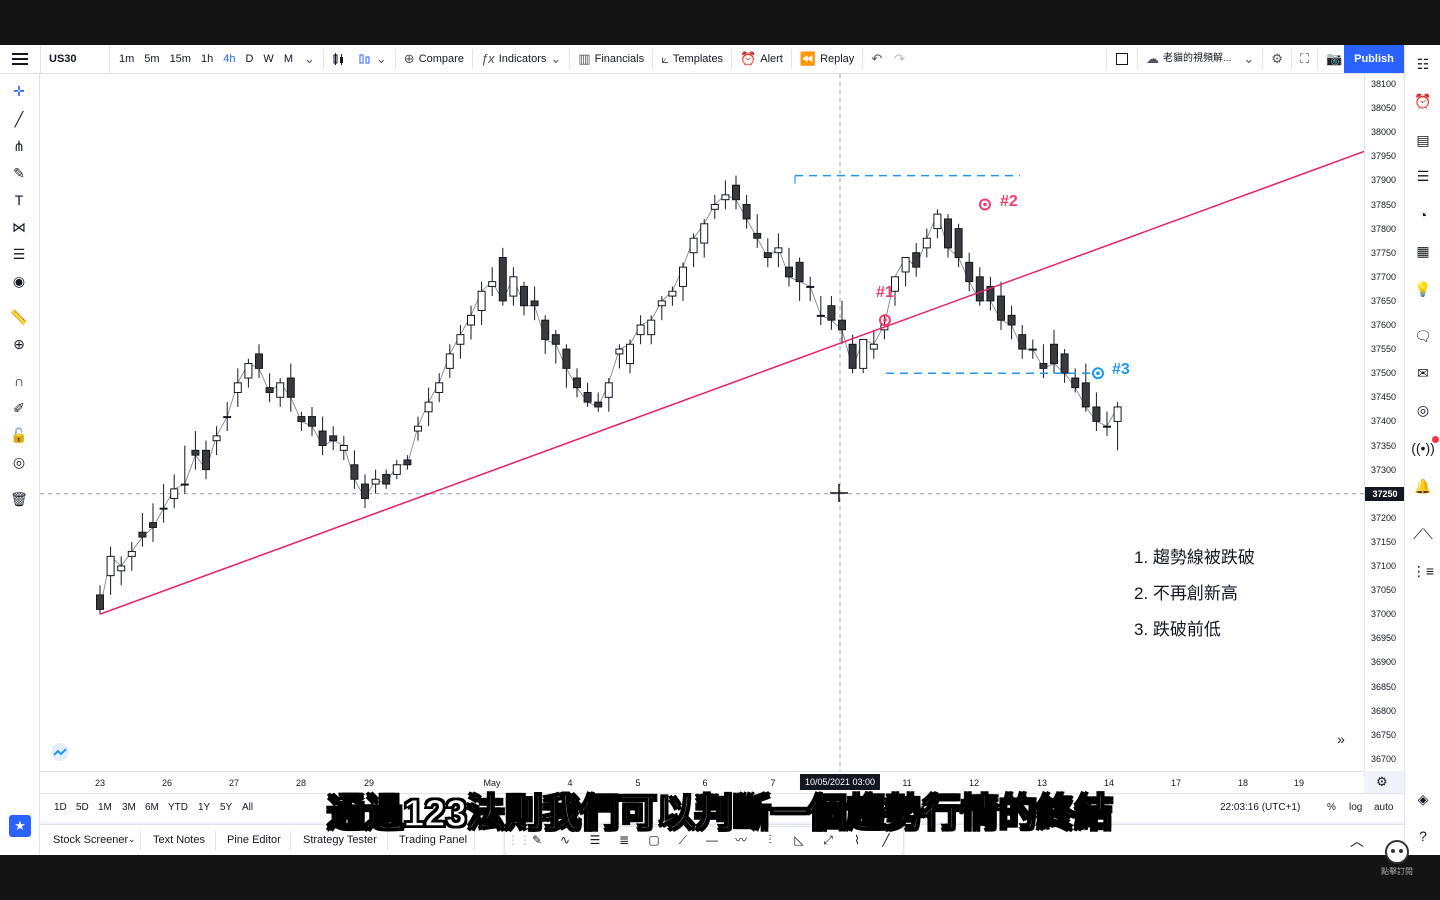 The width and height of the screenshot is (1440, 900). Describe the element at coordinates (1423, 571) in the screenshot. I see `dom-icon: ⋮≡` at that location.